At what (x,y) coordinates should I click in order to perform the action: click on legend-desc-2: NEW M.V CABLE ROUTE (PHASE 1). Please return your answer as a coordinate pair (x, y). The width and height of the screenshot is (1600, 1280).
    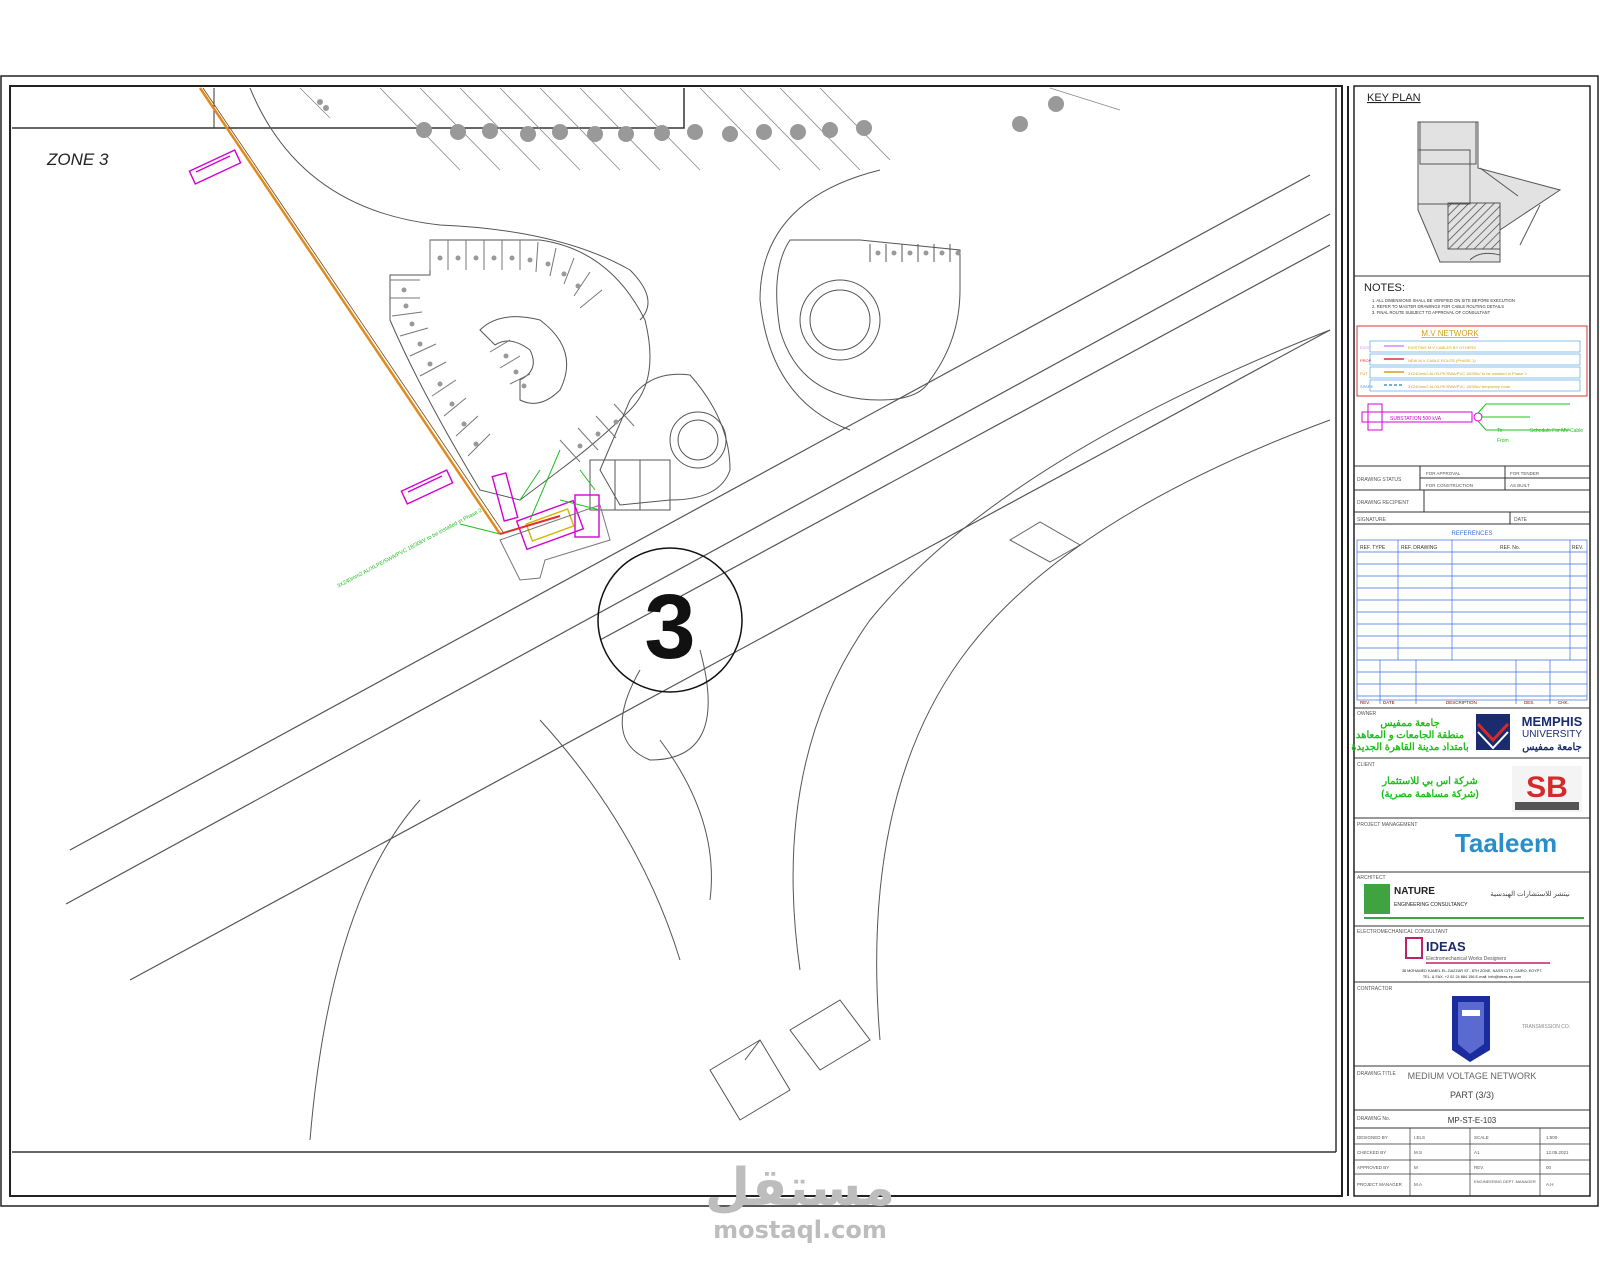
    Looking at the image, I should click on (1442, 360).